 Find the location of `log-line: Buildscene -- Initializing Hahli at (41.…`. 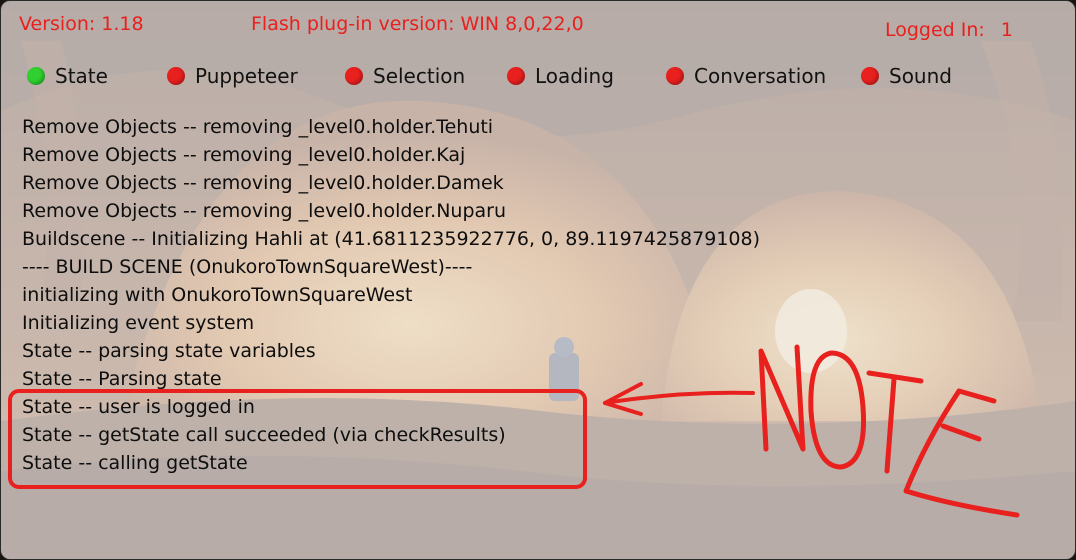

log-line: Buildscene -- Initializing Hahli at (41.… is located at coordinates (391, 239).